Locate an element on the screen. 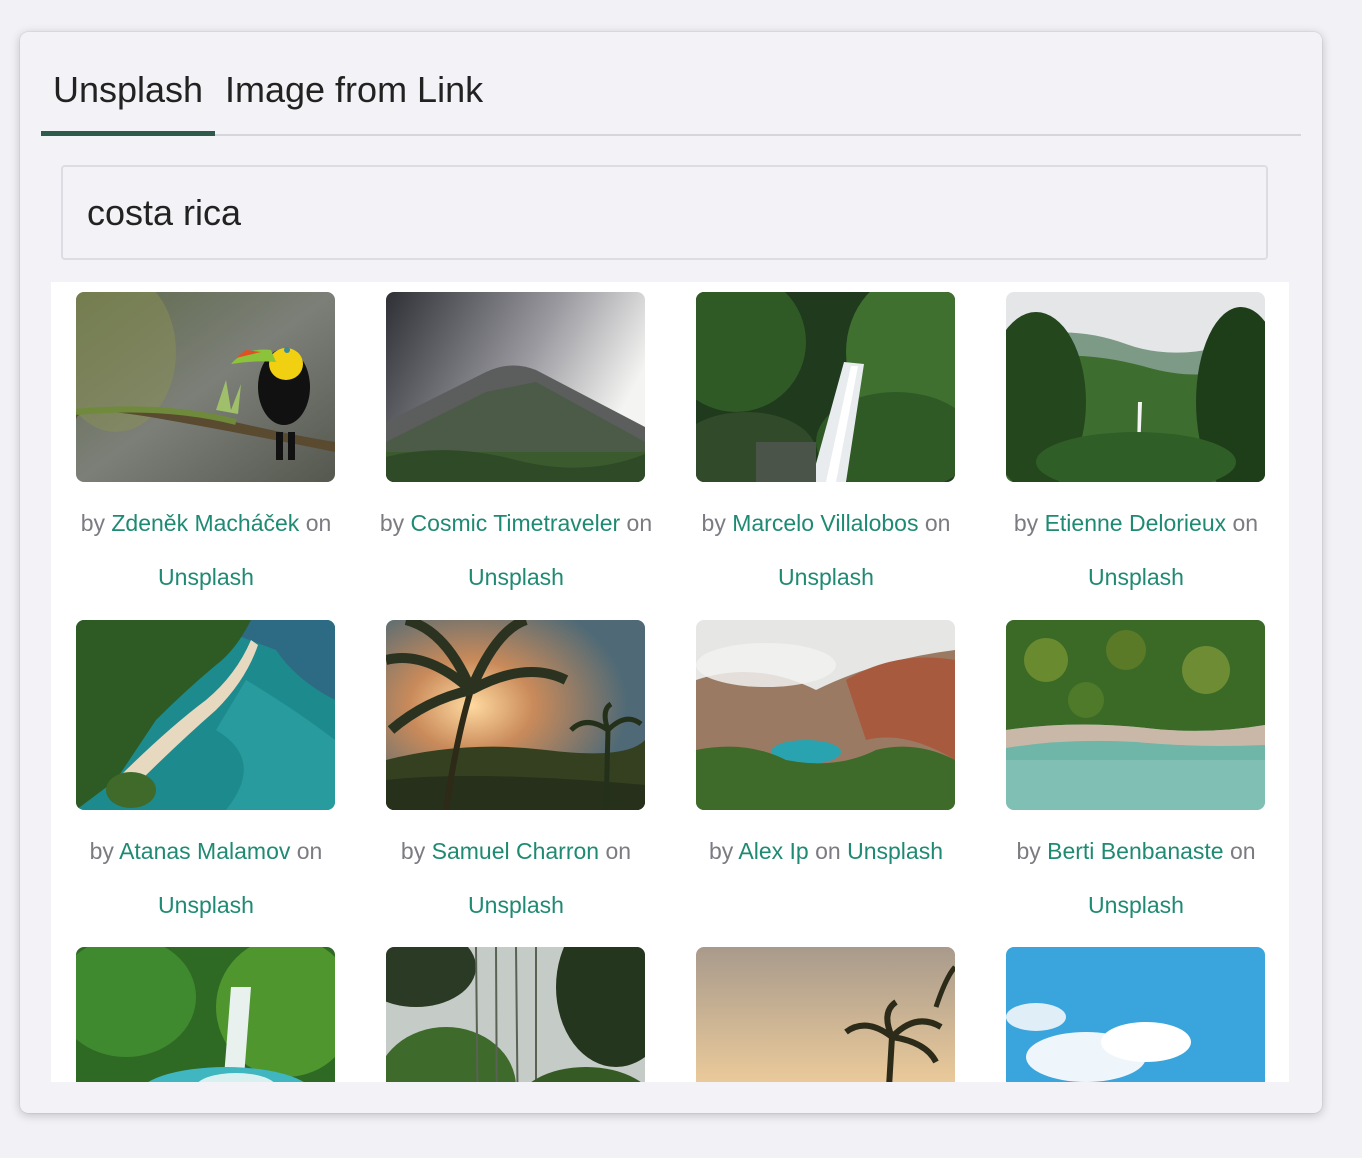 This screenshot has width=1362, height=1158. author-link: Zdeněk Macháček is located at coordinates (205, 523).